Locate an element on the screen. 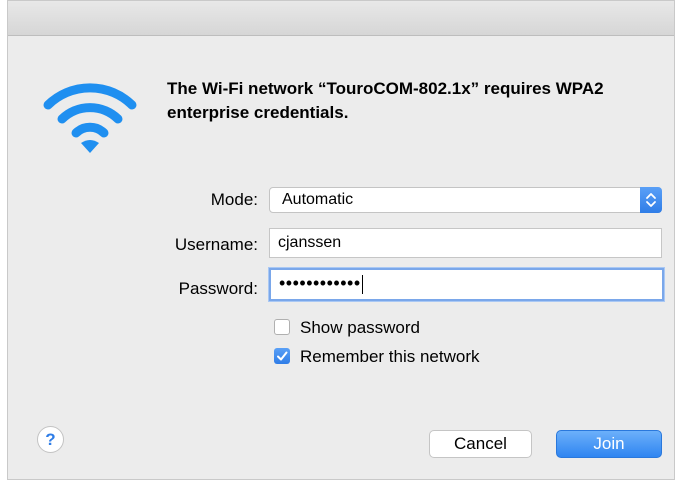  mode-select-value: Automatic is located at coordinates (318, 199).